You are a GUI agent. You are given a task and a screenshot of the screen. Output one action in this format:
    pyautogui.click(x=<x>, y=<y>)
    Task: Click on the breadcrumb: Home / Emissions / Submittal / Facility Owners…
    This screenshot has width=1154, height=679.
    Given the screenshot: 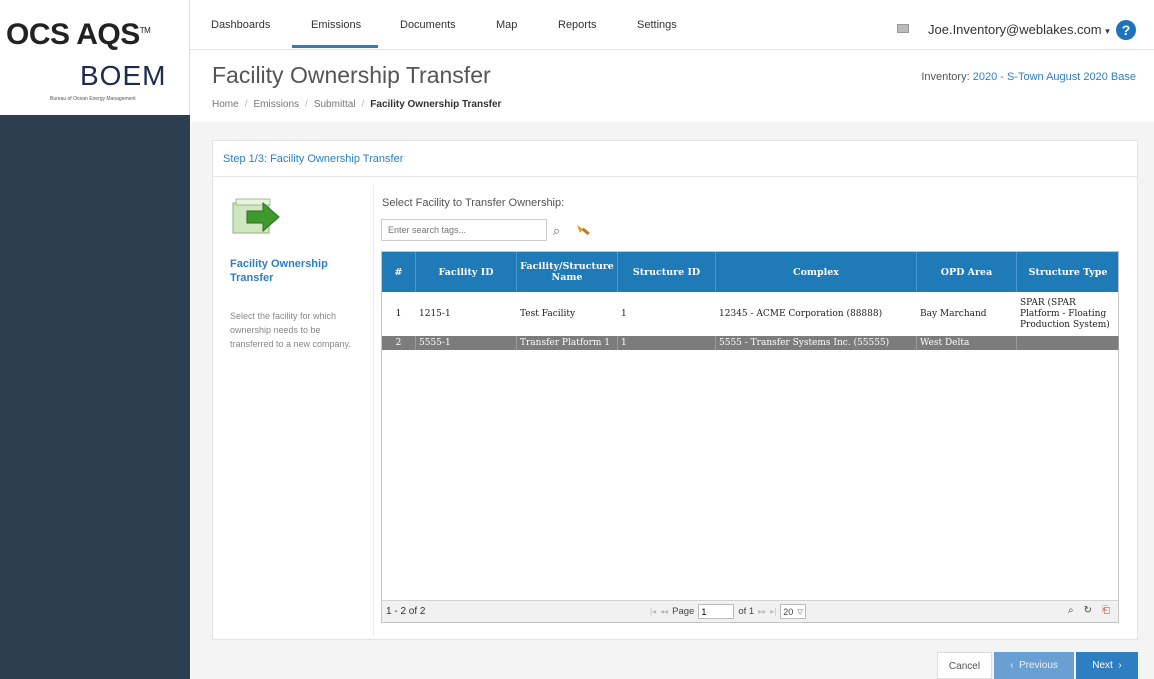 What is the action you would take?
    pyautogui.click(x=357, y=104)
    